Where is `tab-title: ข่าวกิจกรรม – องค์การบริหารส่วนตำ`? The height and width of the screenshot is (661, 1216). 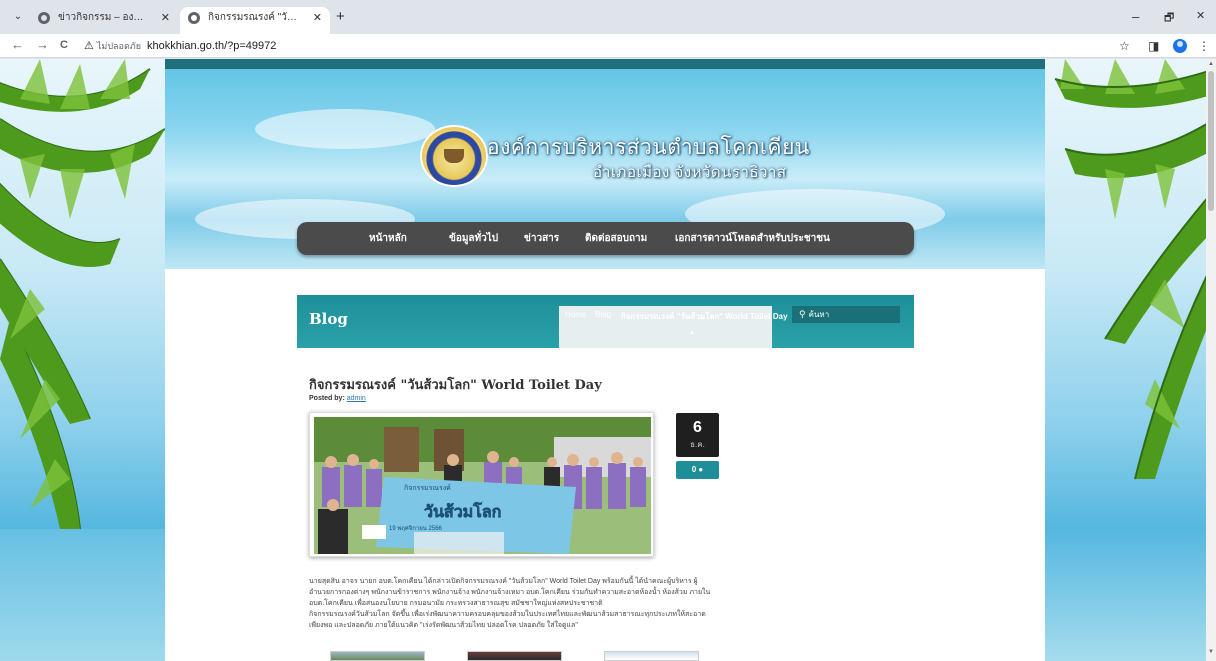 tab-title: ข่าวกิจกรรม – องค์การบริหารส่วนตำ is located at coordinates (104, 17).